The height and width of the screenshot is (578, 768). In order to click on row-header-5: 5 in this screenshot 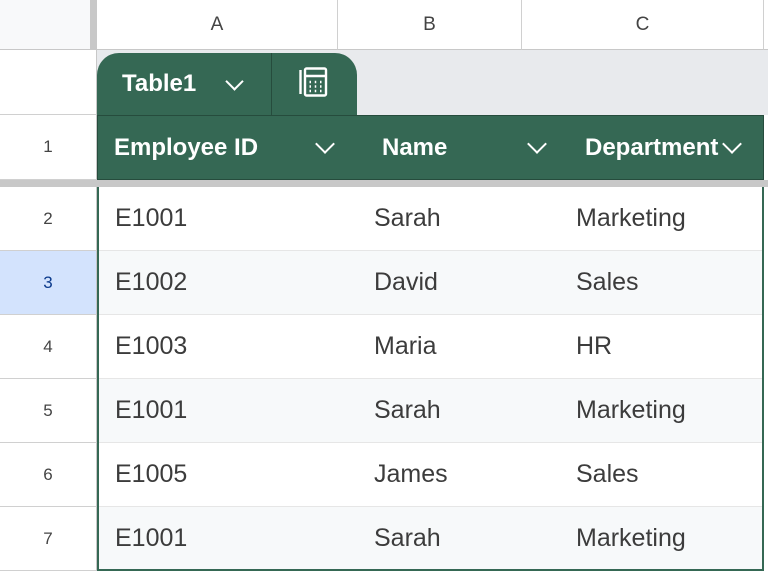, I will do `click(48, 411)`.